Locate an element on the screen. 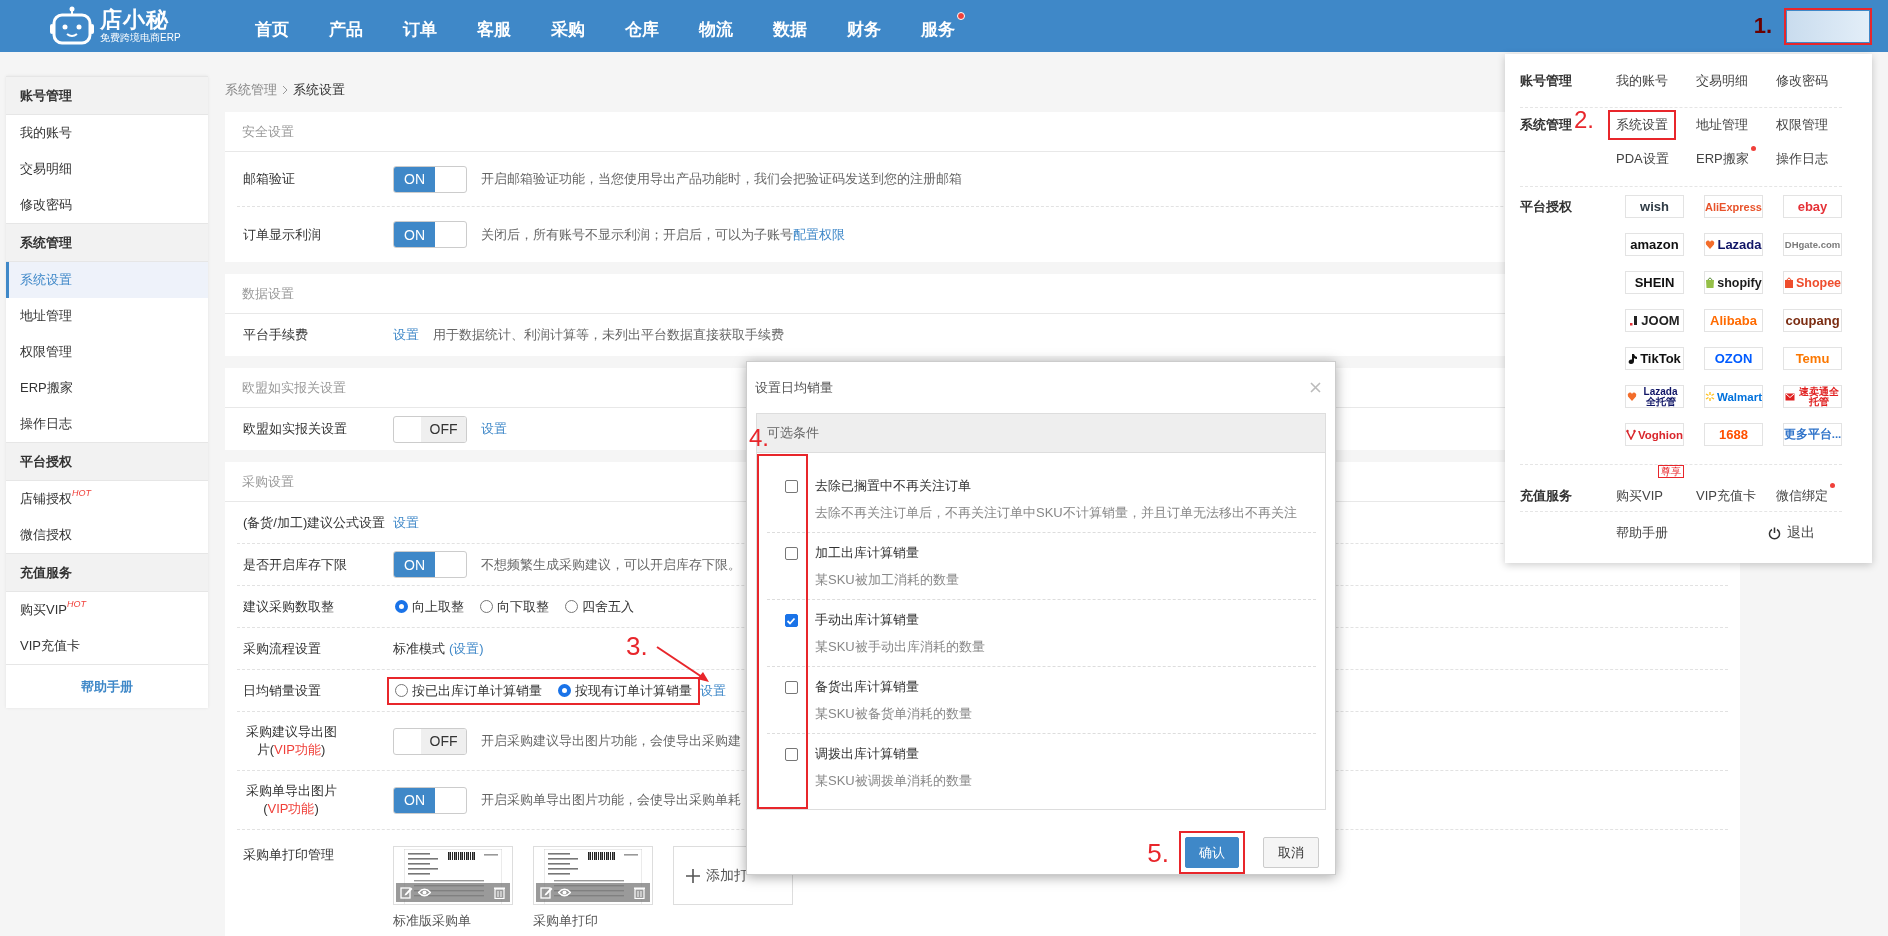  settings-link: (设置) is located at coordinates (466, 648).